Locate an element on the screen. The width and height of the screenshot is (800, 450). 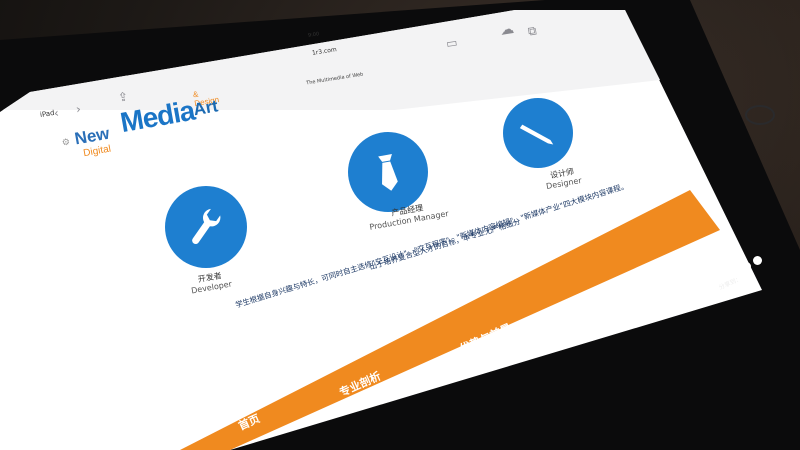
logo-art: Art is located at coordinates (205, 108).